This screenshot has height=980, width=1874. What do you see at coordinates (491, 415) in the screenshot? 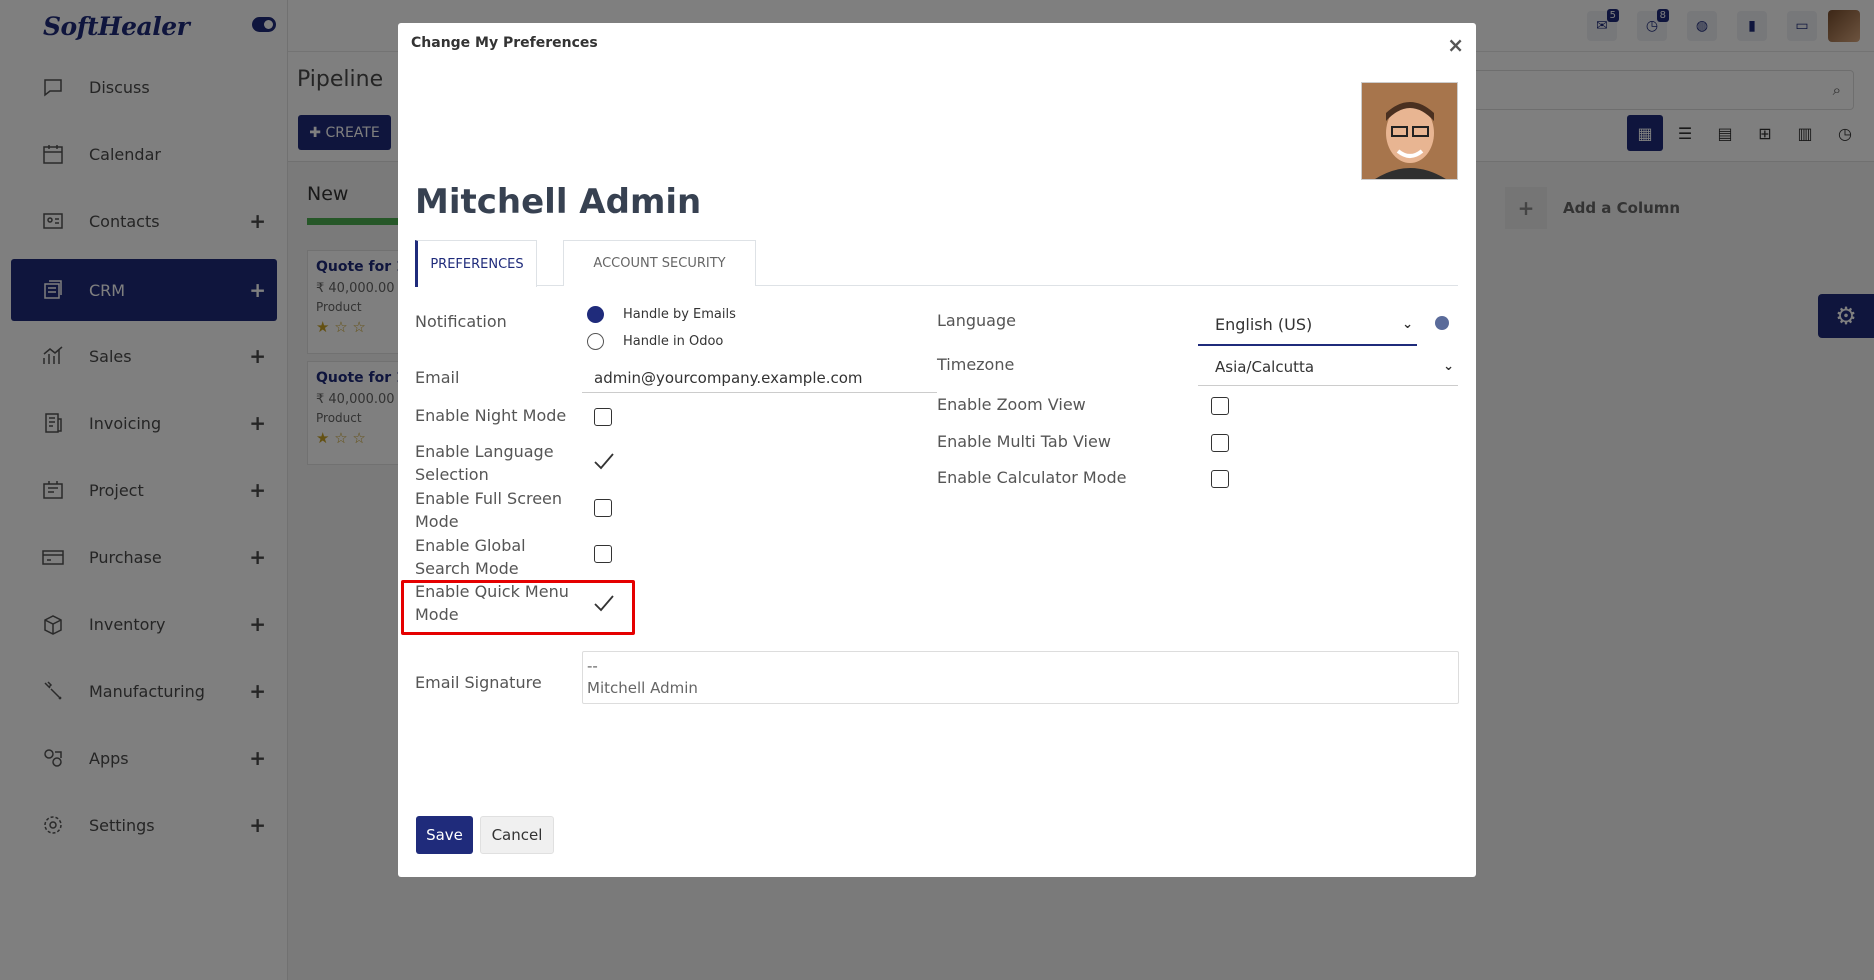
I see `night-mode-label: Enable Night Mode` at bounding box center [491, 415].